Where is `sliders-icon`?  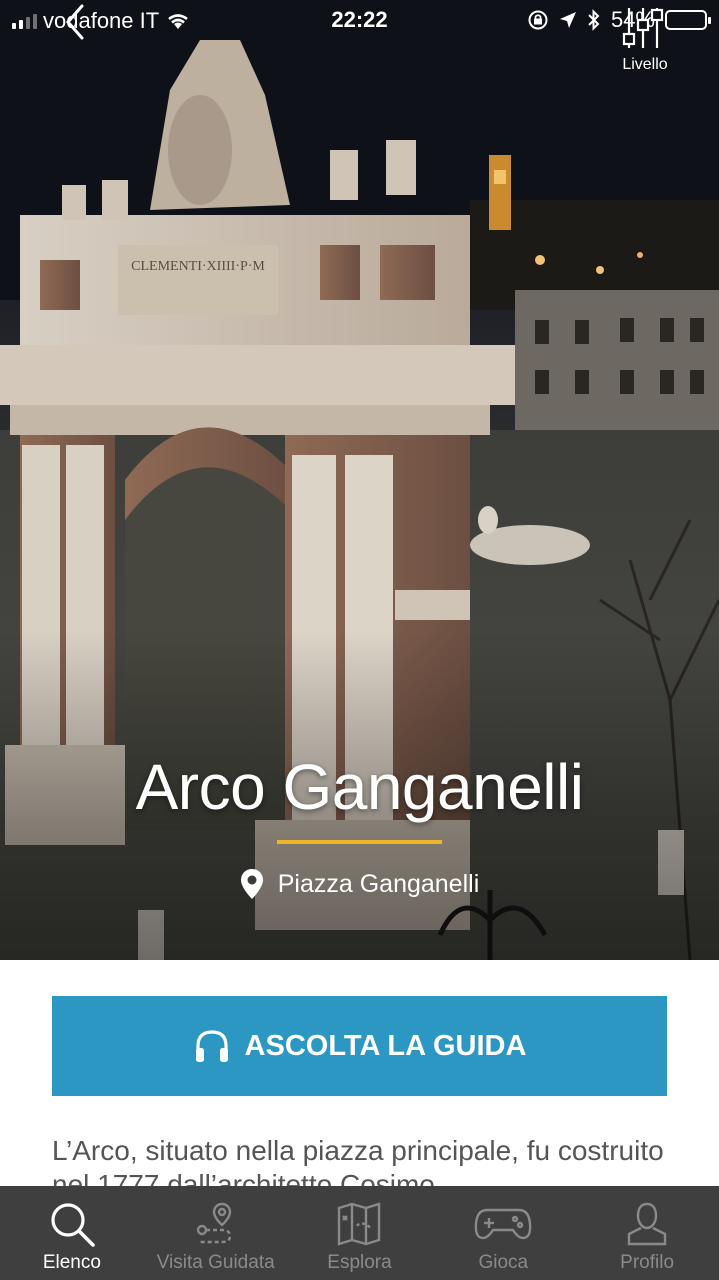
sliders-icon is located at coordinates (643, 28).